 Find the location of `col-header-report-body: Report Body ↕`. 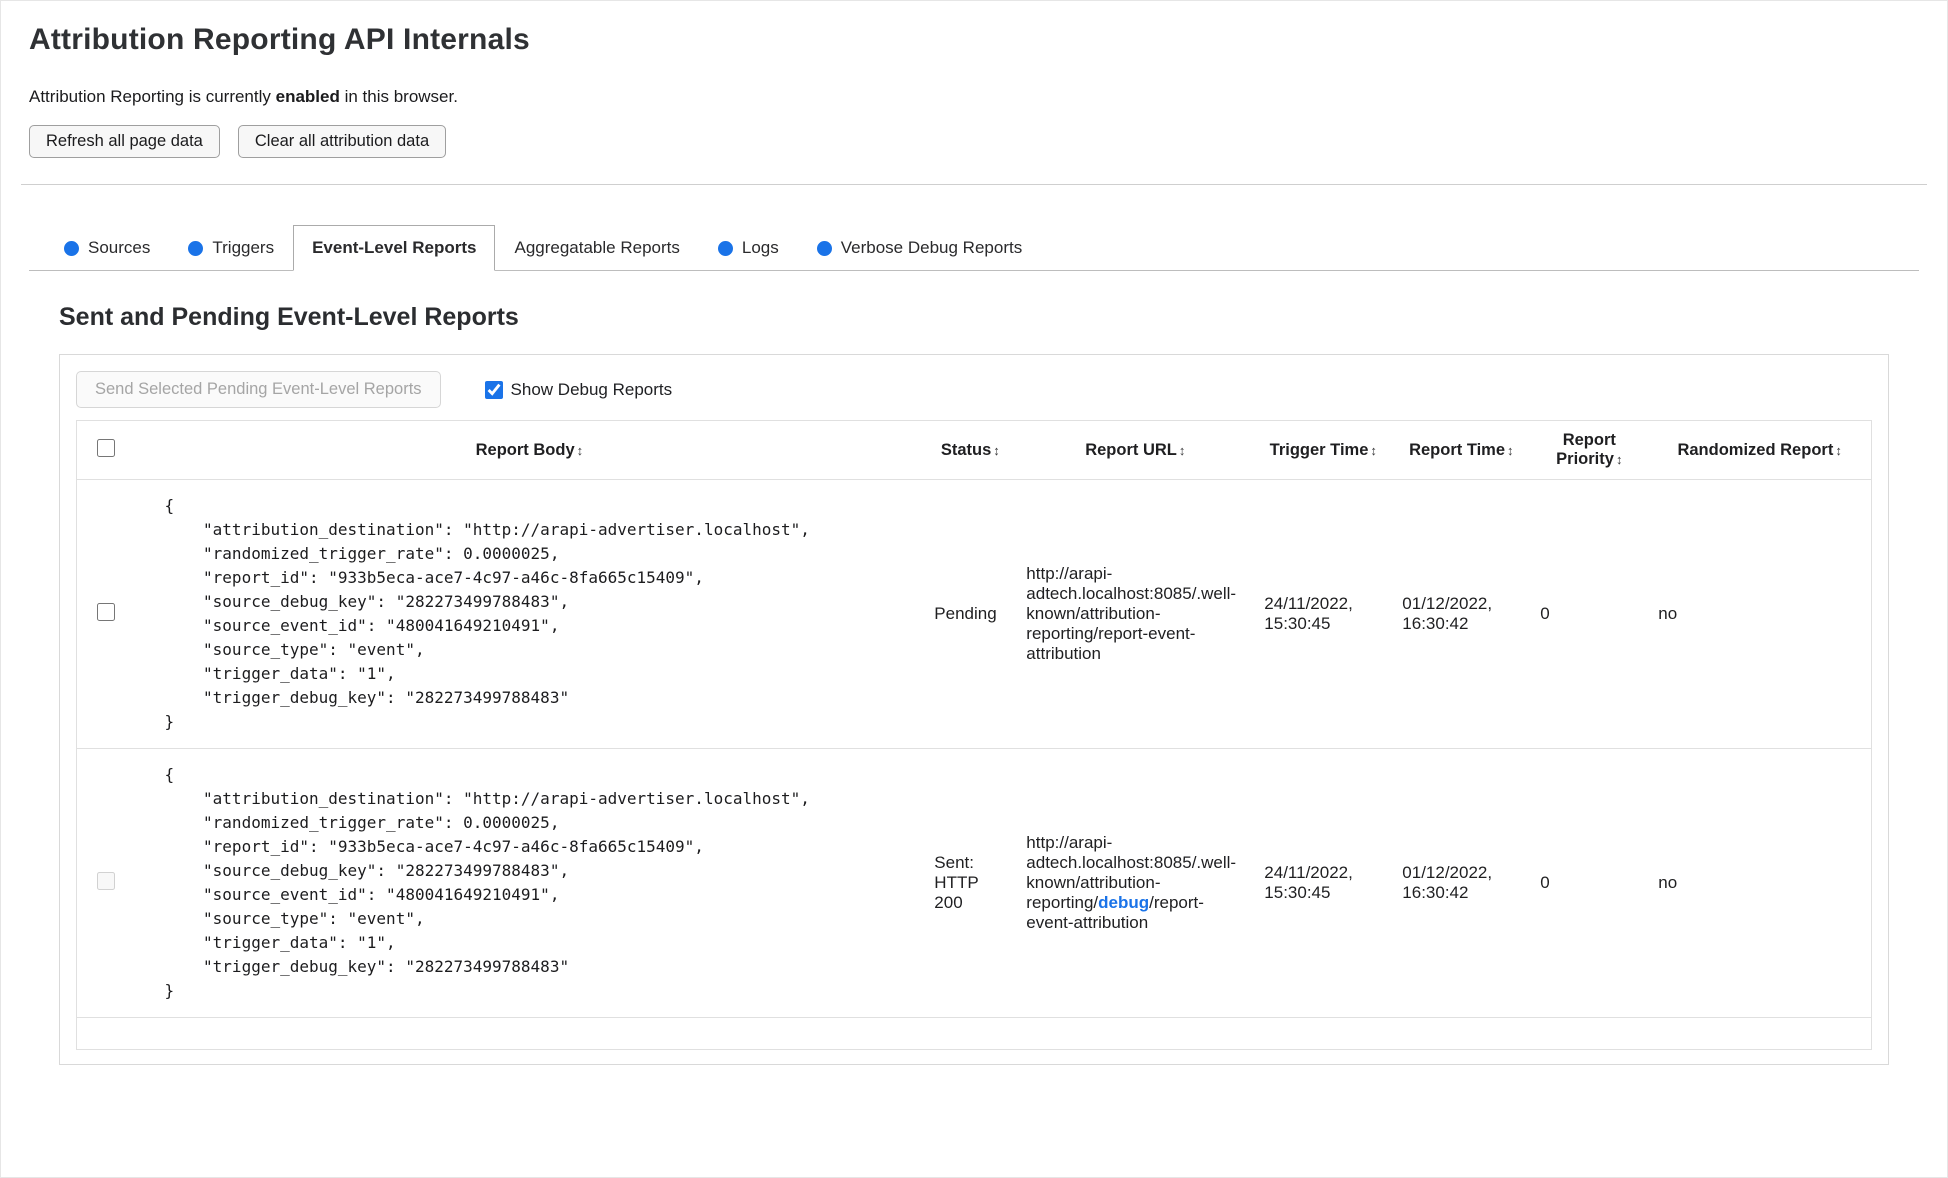

col-header-report-body: Report Body ↕ is located at coordinates (529, 450).